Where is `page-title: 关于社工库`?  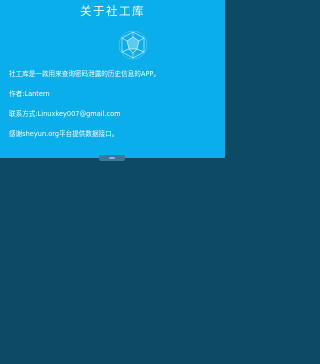 page-title: 关于社工库 is located at coordinates (112, 11).